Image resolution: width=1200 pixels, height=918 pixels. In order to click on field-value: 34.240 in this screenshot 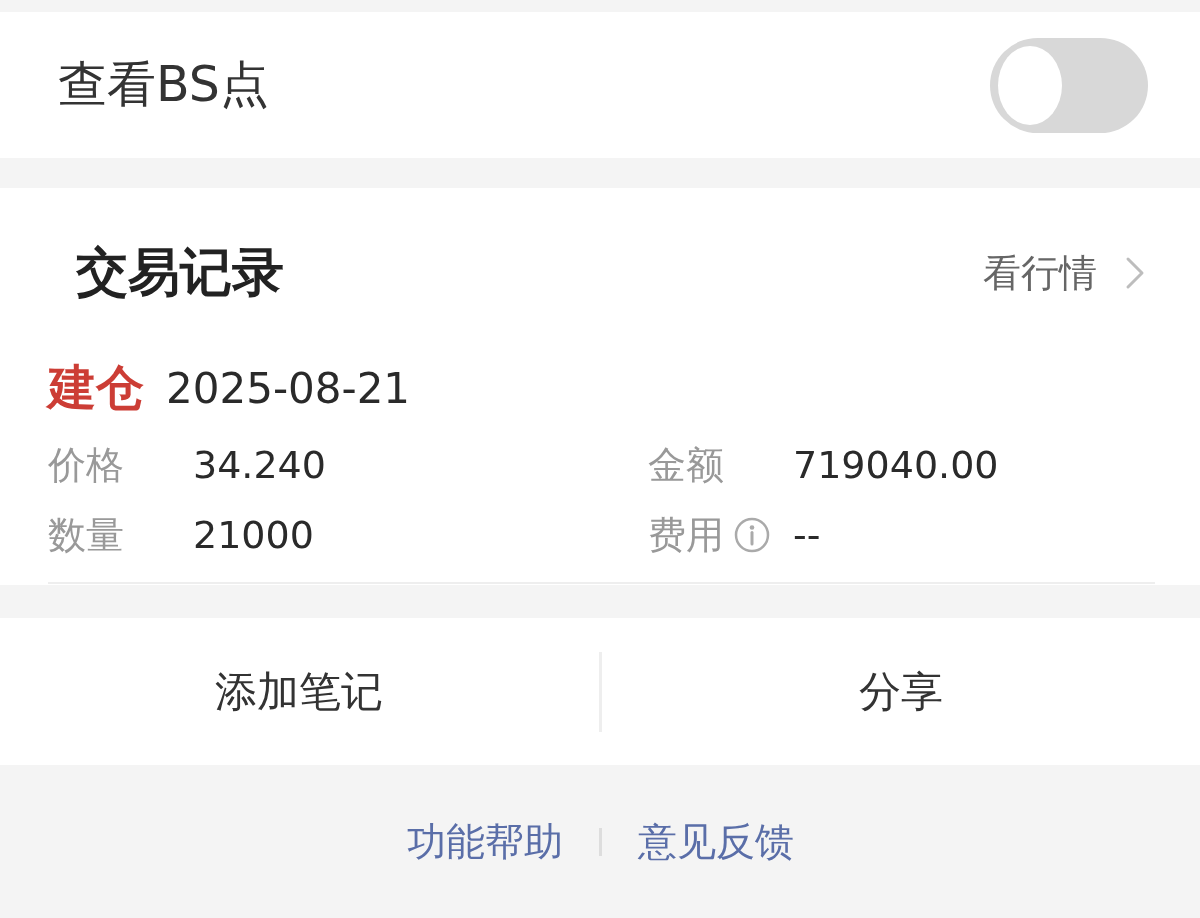, I will do `click(259, 465)`.